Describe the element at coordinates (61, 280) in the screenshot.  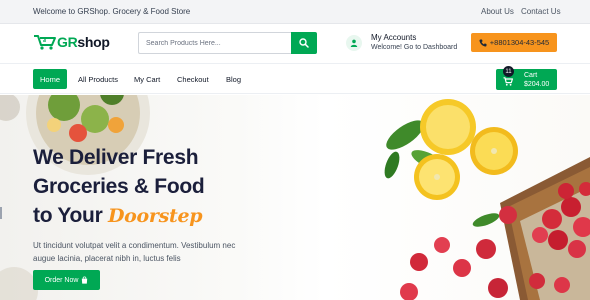
I see `order-now-label: Order Now` at that location.